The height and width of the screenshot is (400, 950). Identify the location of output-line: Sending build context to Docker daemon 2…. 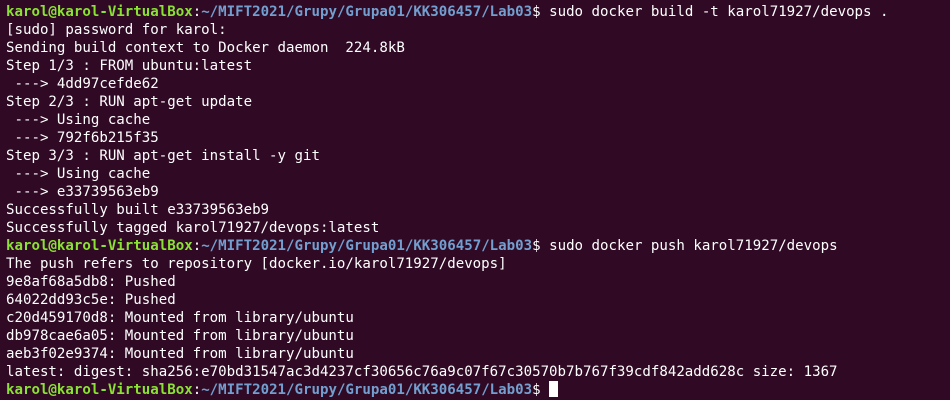
(205, 48).